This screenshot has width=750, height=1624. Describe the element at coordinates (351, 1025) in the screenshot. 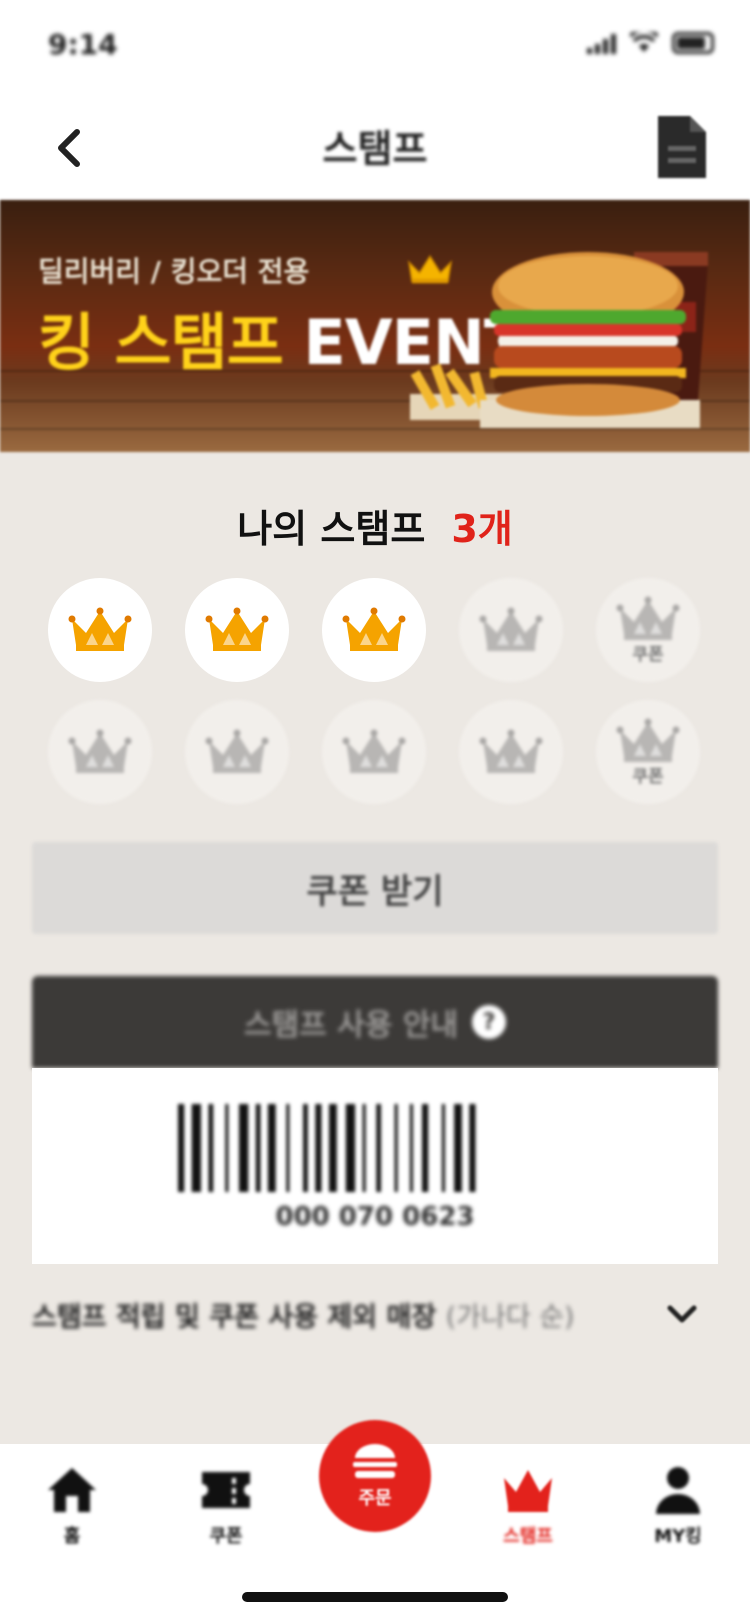

I see `stamp-guide-label: 스탬프 사용 안내` at that location.